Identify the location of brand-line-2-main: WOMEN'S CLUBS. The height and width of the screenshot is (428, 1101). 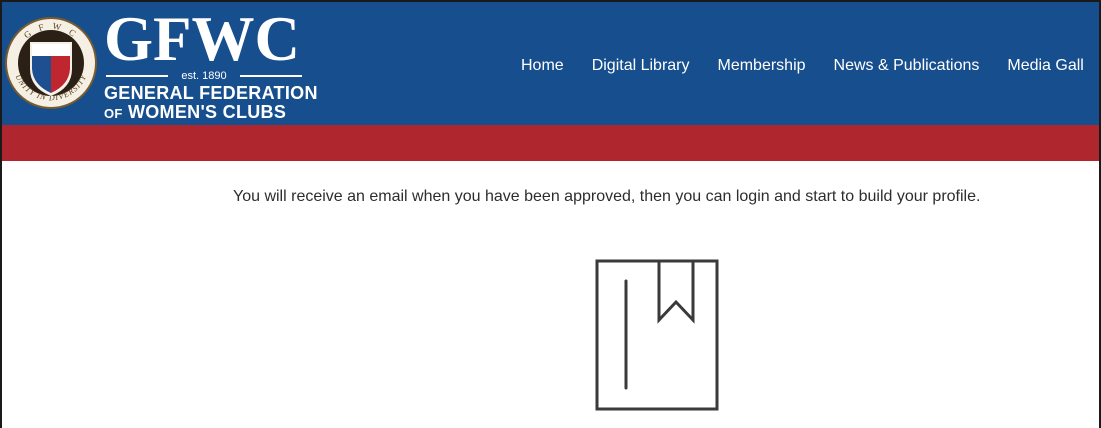
(207, 112).